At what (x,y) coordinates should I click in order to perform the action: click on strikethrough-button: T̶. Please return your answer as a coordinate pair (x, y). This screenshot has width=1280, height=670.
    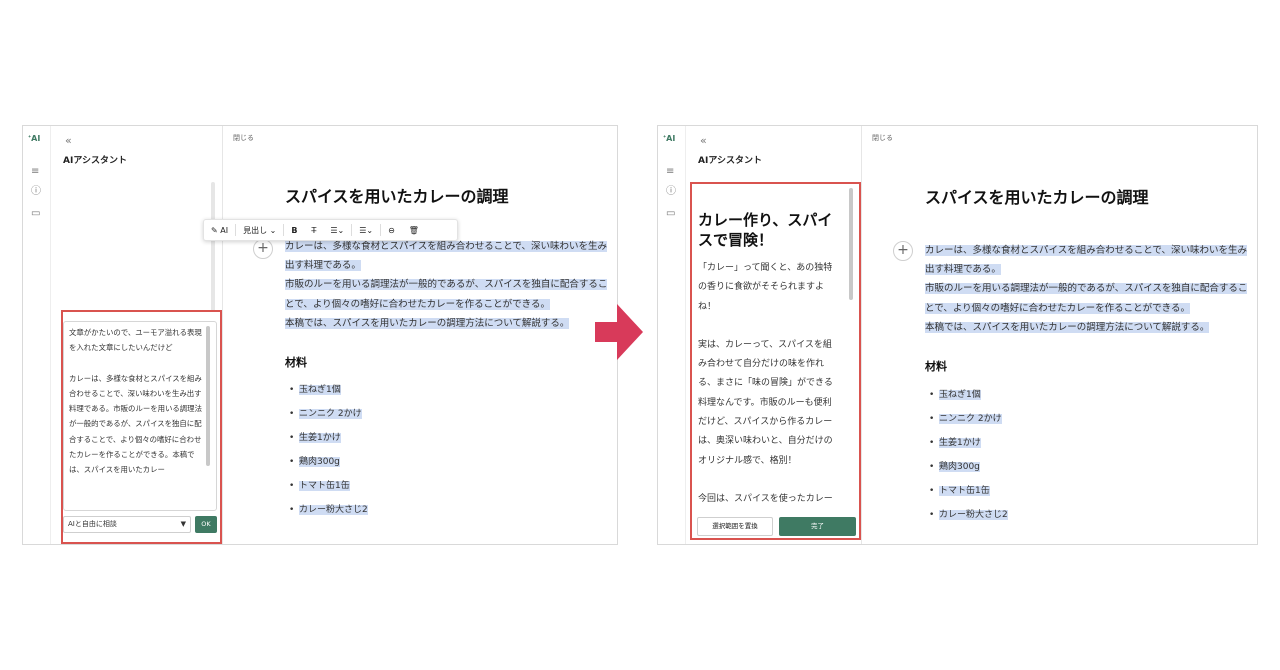
    Looking at the image, I should click on (313, 230).